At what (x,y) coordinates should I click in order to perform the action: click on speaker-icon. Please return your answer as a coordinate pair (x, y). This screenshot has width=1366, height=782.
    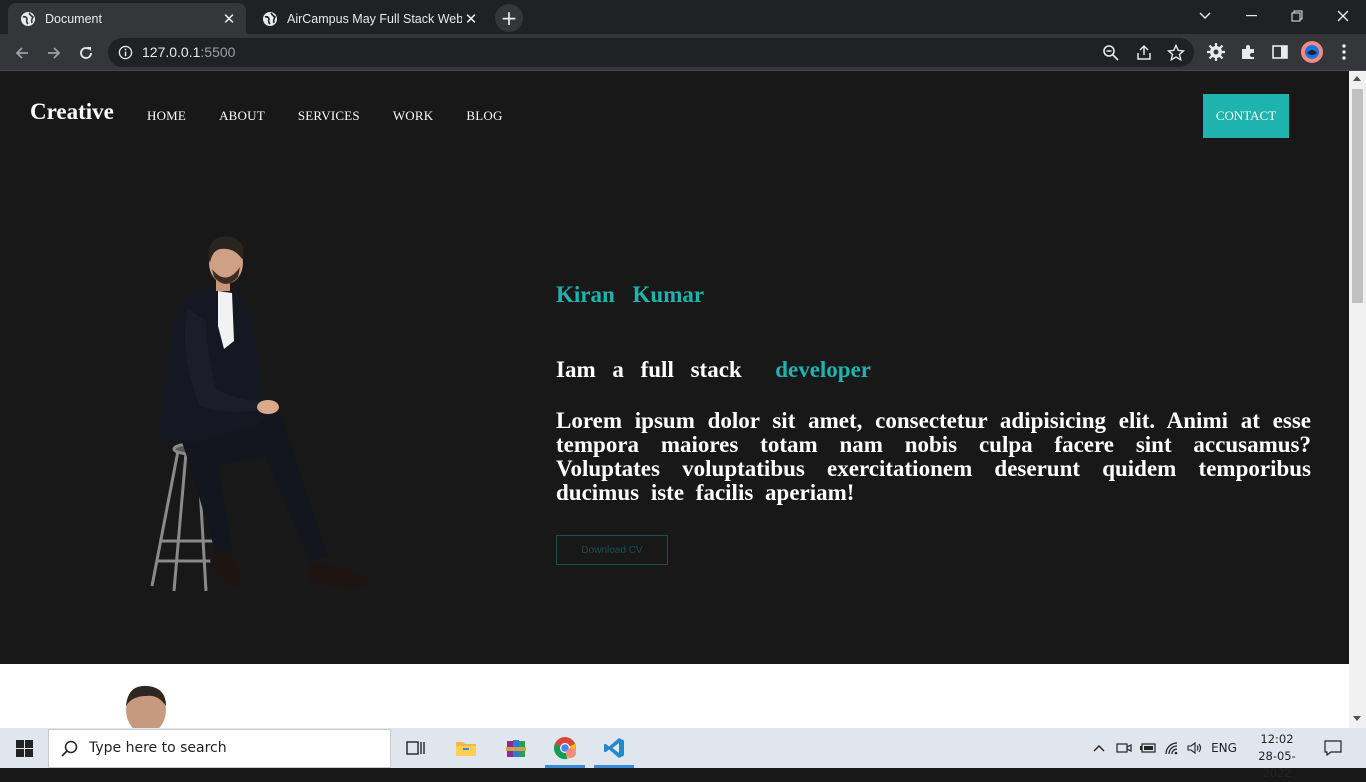
    Looking at the image, I should click on (1193, 748).